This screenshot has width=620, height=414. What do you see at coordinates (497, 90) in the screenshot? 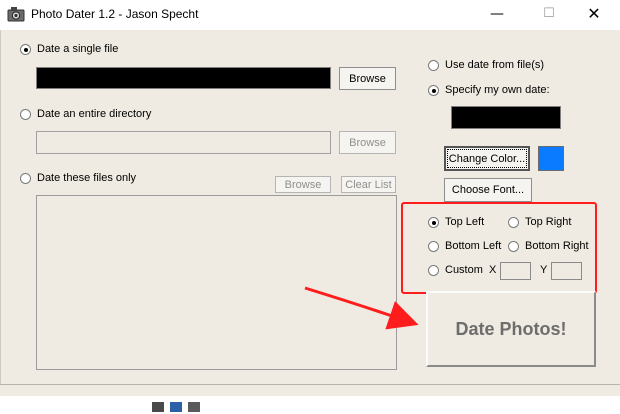
I see `radio-own-date-label: Specify my own date:` at bounding box center [497, 90].